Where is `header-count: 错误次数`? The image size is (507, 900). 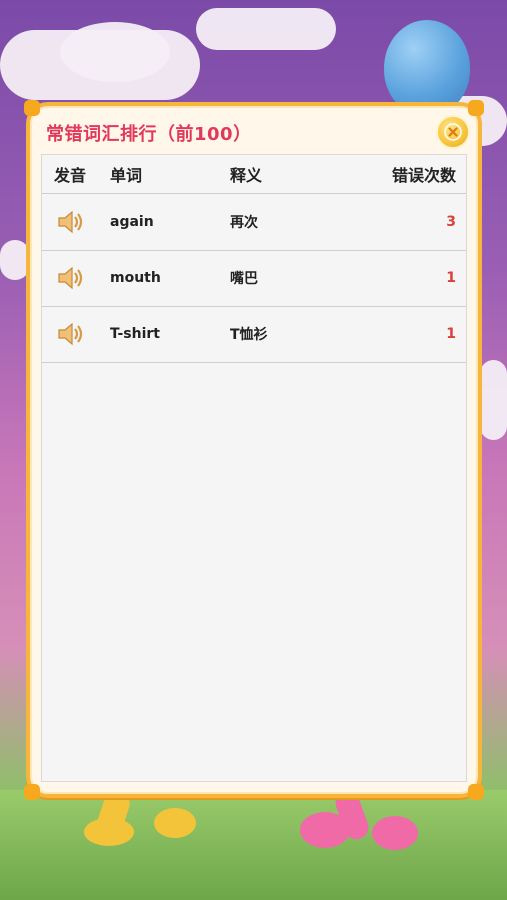 header-count: 错误次数 is located at coordinates (423, 175).